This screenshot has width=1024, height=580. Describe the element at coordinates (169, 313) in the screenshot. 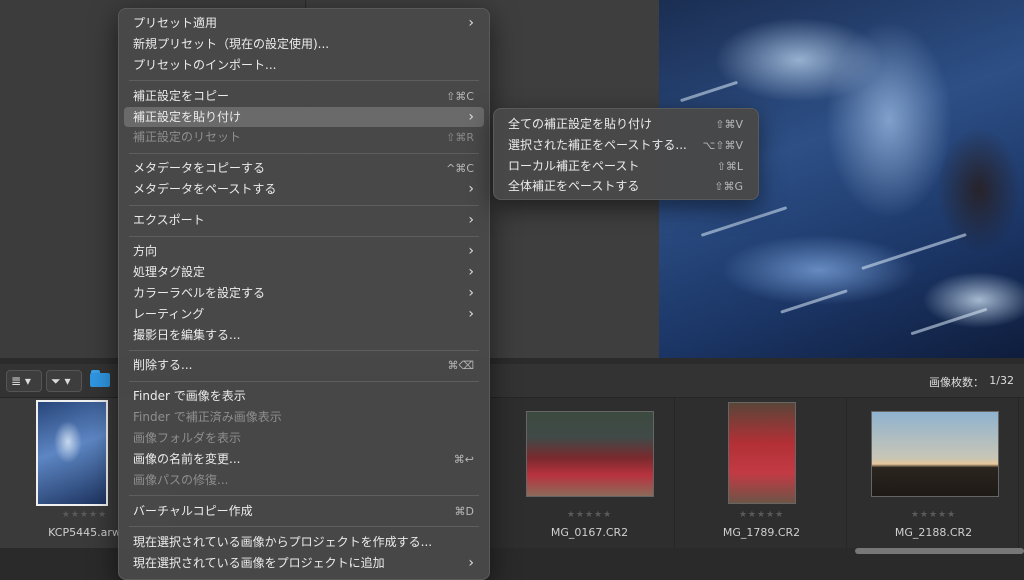

I see `menu-item-label: レーティング` at that location.